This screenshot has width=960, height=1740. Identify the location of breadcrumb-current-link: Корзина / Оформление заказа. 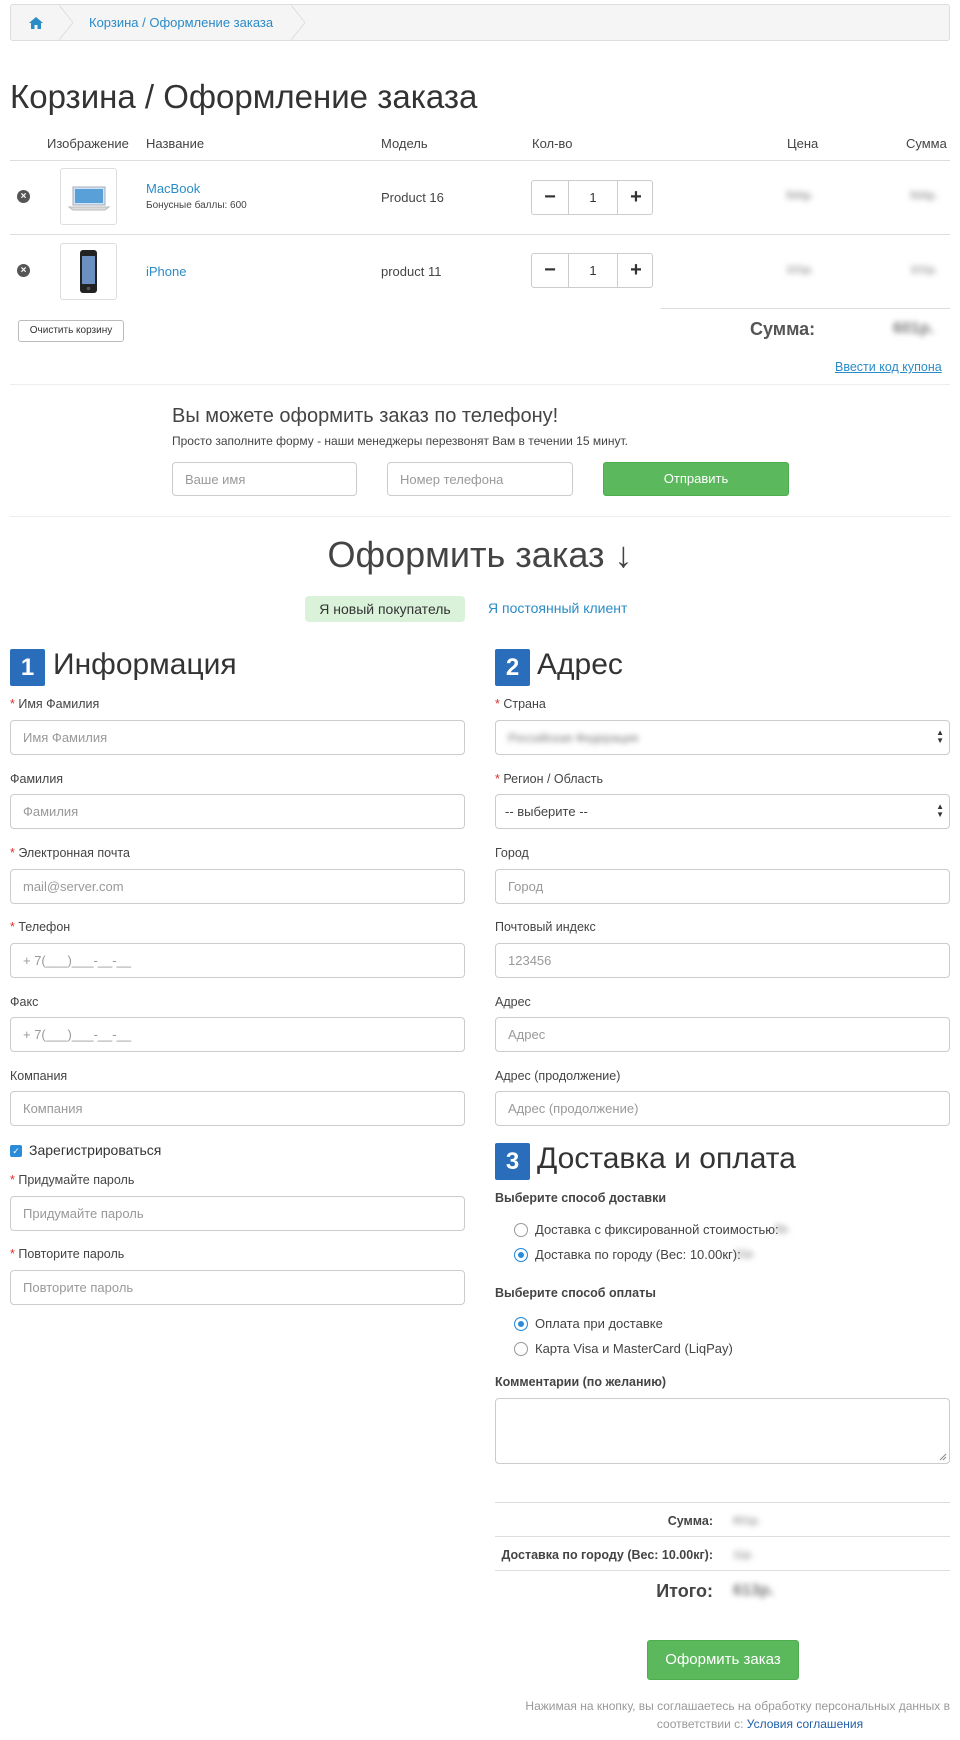
(181, 22).